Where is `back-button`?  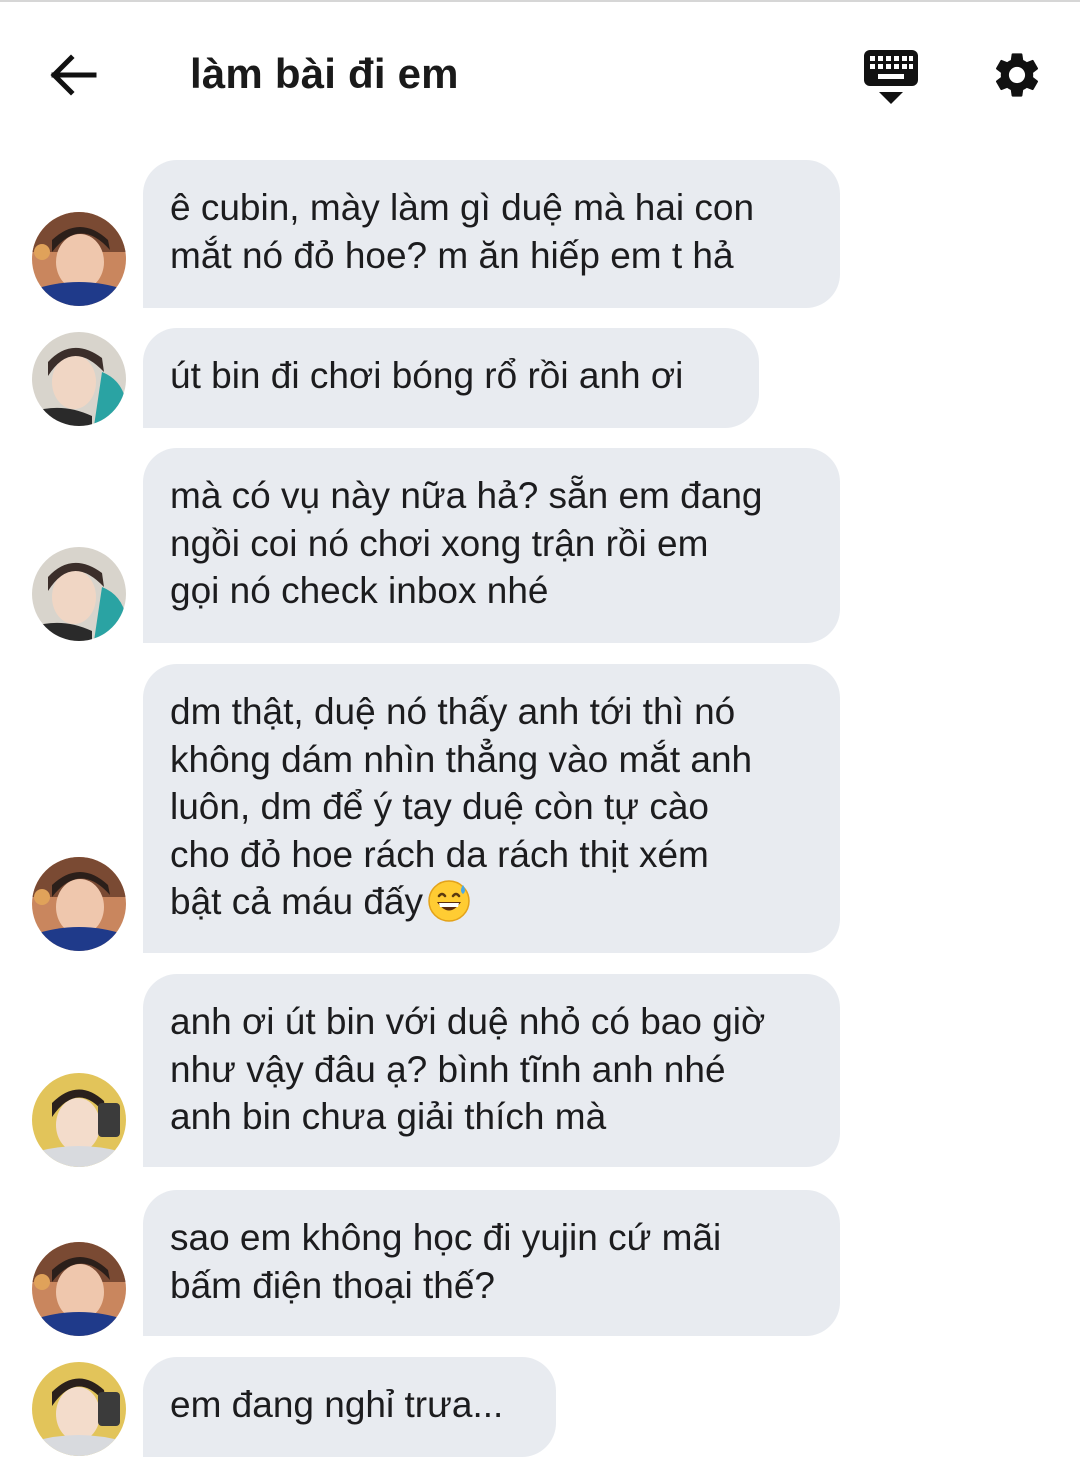
back-button is located at coordinates (74, 75).